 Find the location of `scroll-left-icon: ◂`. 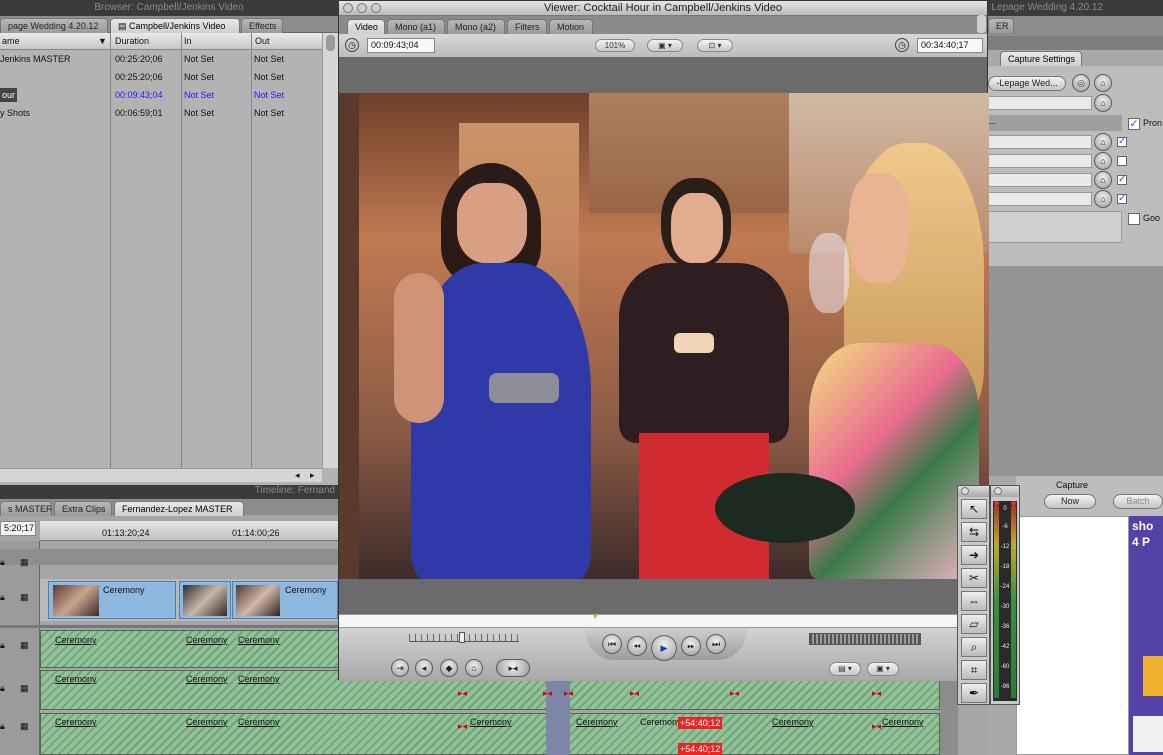

scroll-left-icon: ◂ is located at coordinates (297, 475).